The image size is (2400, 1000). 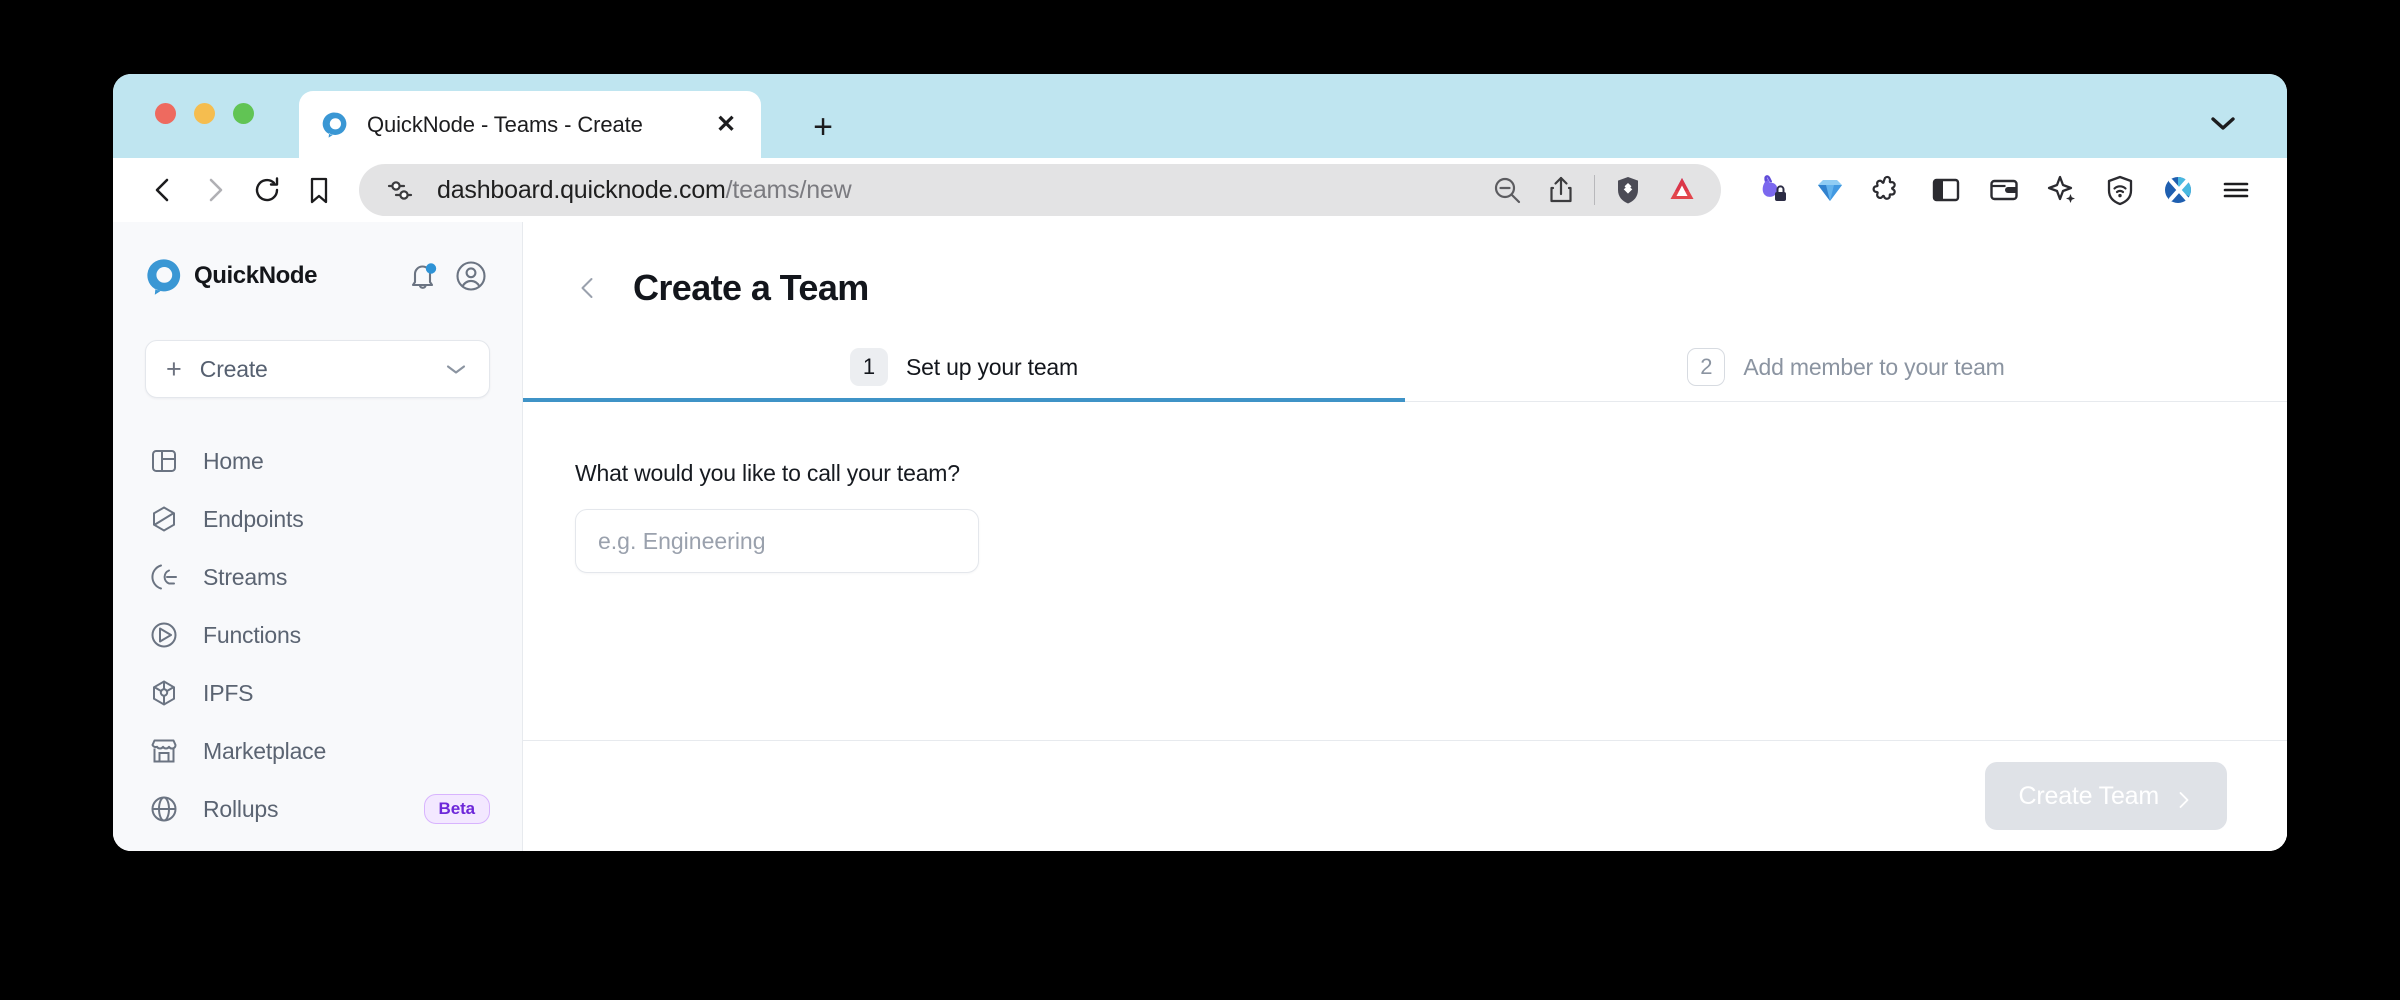 I want to click on home-icon, so click(x=164, y=461).